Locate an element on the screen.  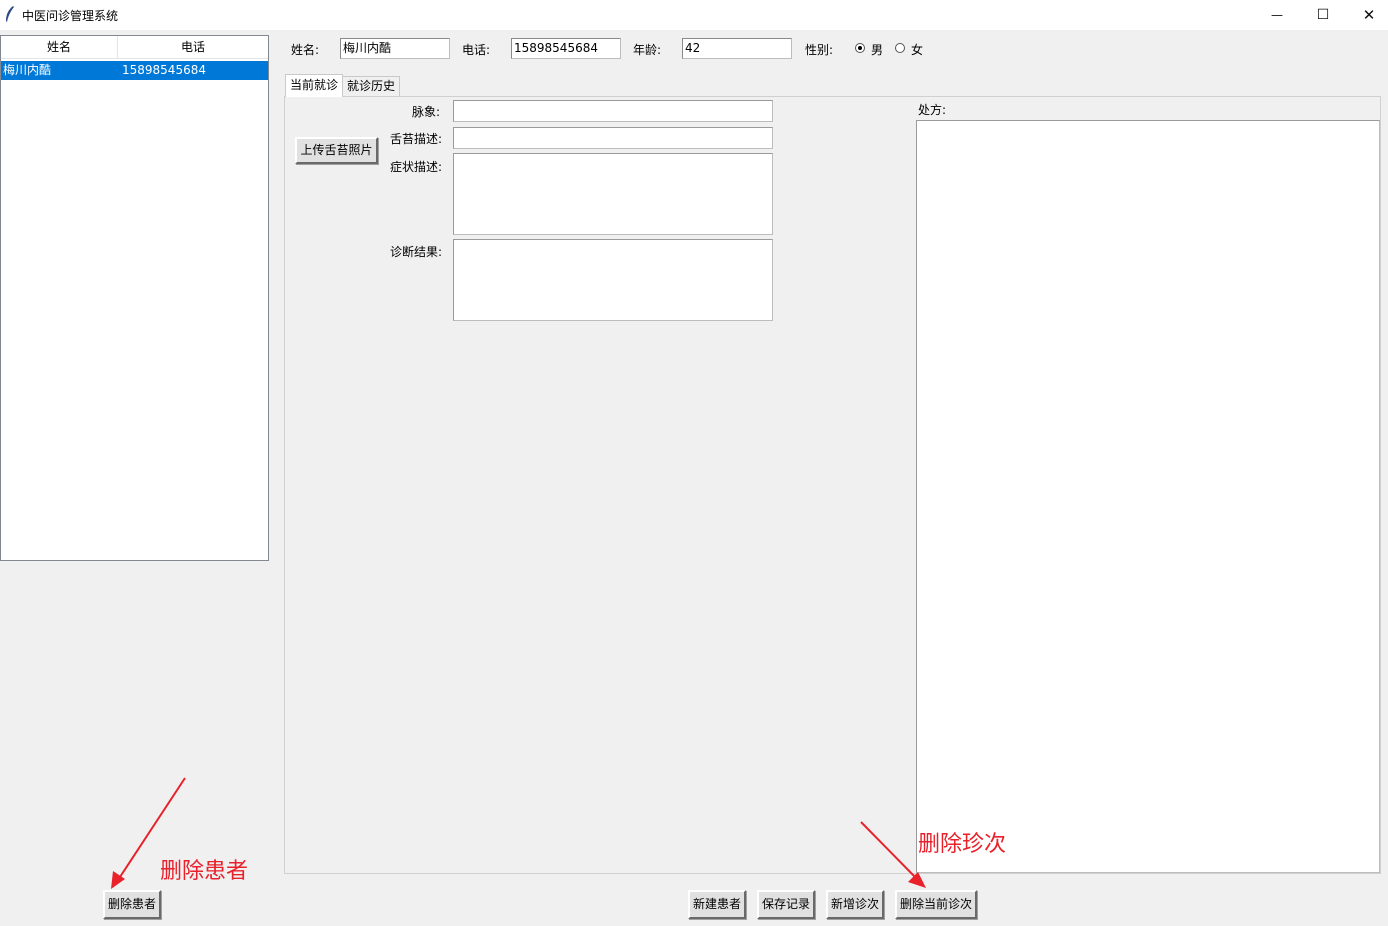
tab-current-visit: 当前就诊 is located at coordinates (314, 85).